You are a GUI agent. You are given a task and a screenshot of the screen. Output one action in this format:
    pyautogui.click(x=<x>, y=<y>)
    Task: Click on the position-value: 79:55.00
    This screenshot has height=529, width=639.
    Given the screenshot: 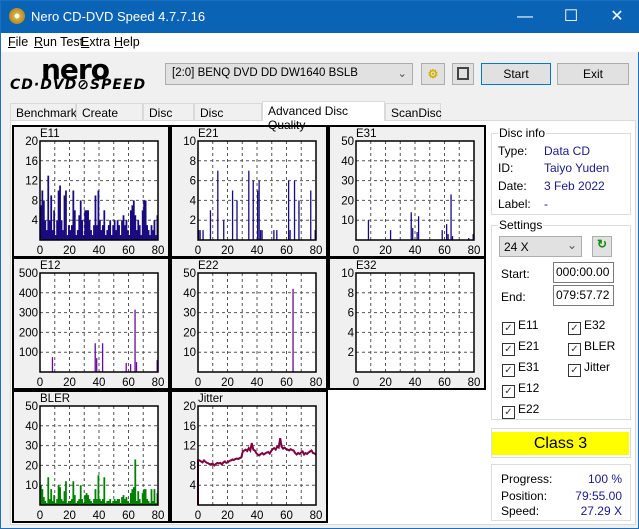 What is the action you would take?
    pyautogui.click(x=598, y=496)
    